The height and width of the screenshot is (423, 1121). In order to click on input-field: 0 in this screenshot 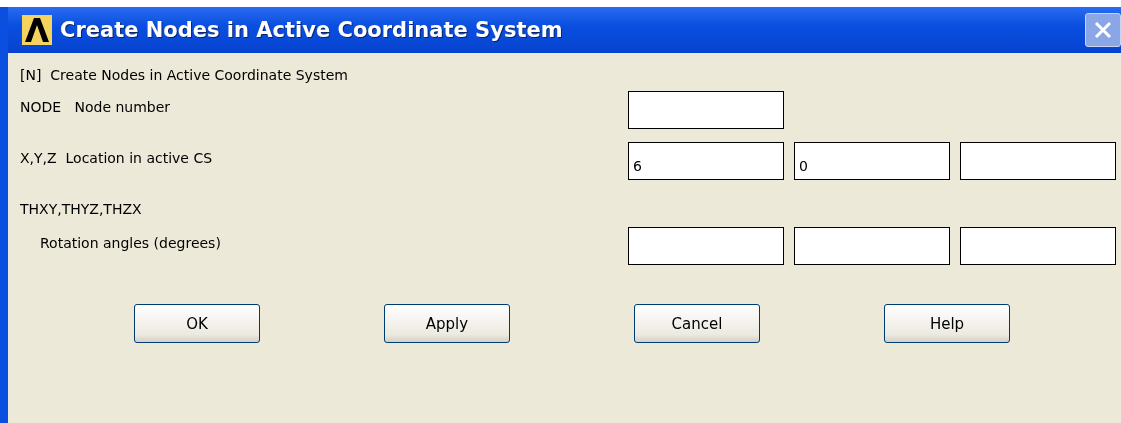, I will do `click(872, 161)`.